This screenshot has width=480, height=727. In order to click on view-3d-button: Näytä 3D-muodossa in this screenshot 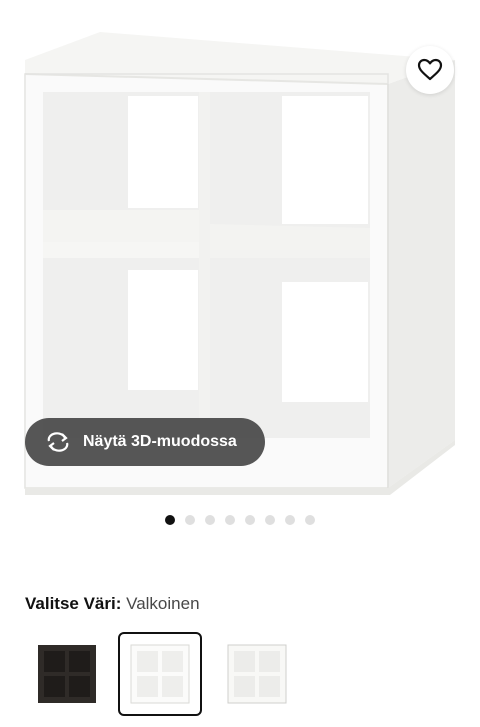, I will do `click(145, 442)`.